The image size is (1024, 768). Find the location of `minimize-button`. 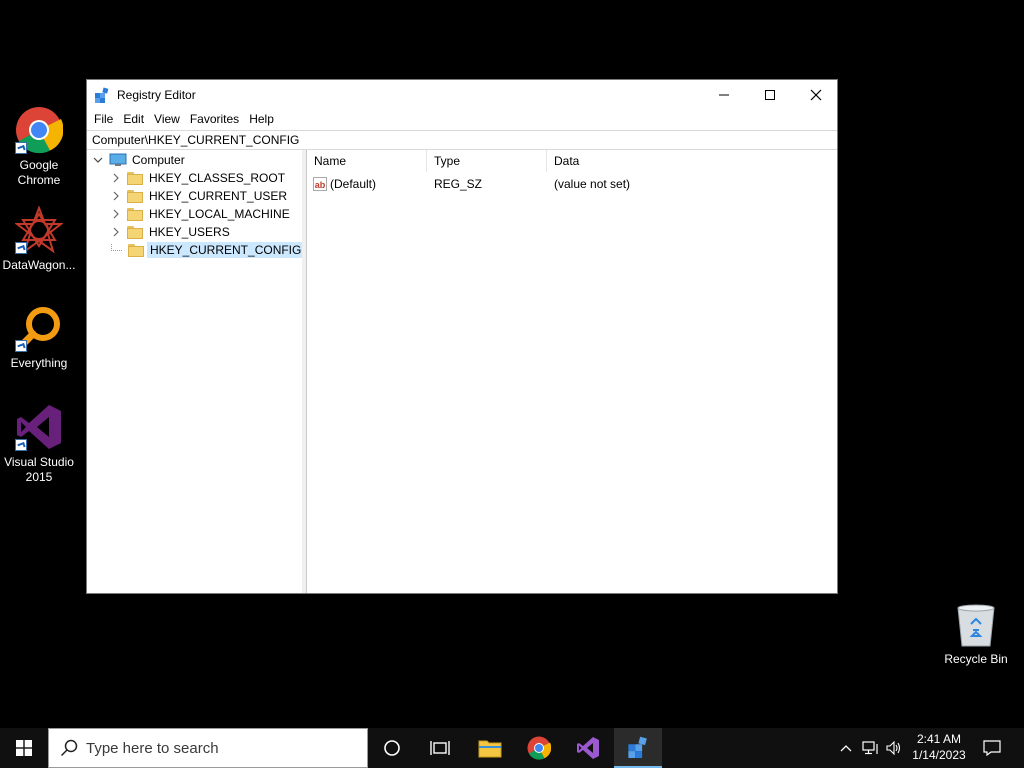

minimize-button is located at coordinates (724, 95).